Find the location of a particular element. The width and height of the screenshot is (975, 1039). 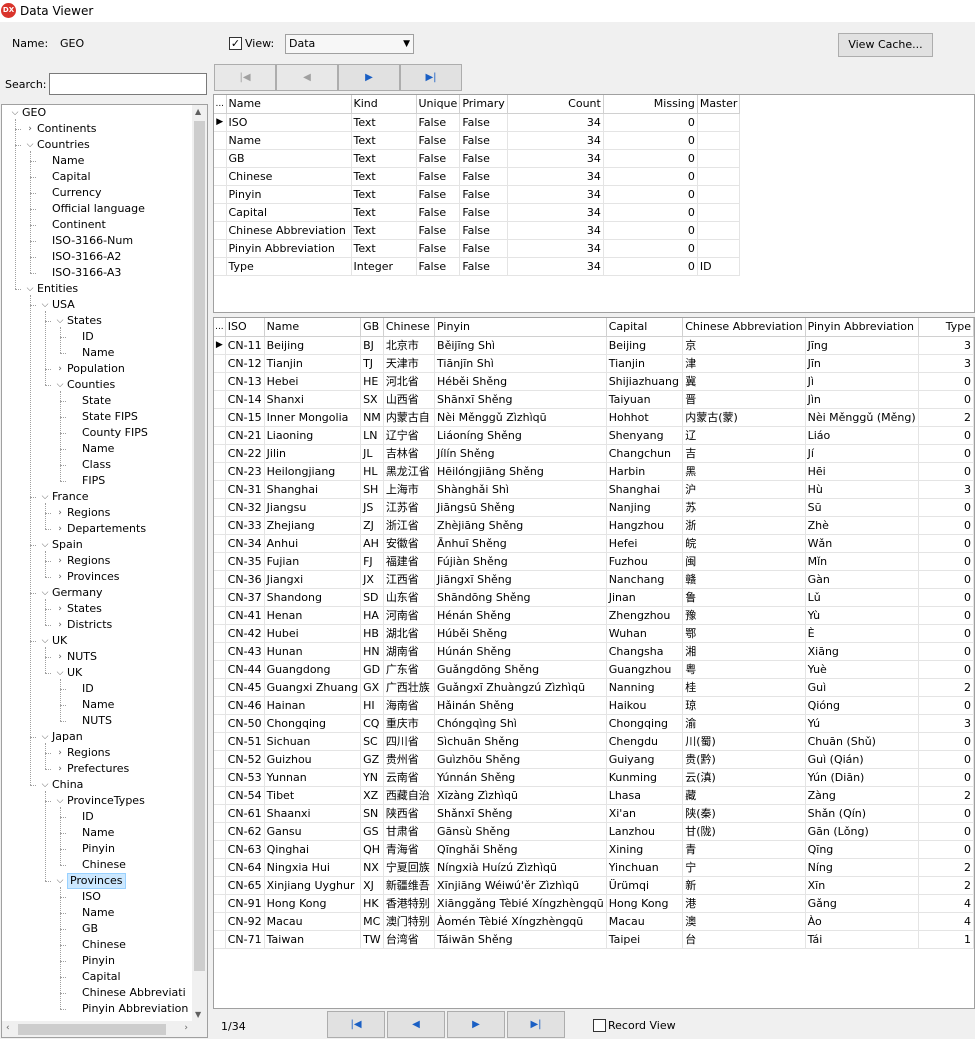

data-cell: SD is located at coordinates (372, 597).